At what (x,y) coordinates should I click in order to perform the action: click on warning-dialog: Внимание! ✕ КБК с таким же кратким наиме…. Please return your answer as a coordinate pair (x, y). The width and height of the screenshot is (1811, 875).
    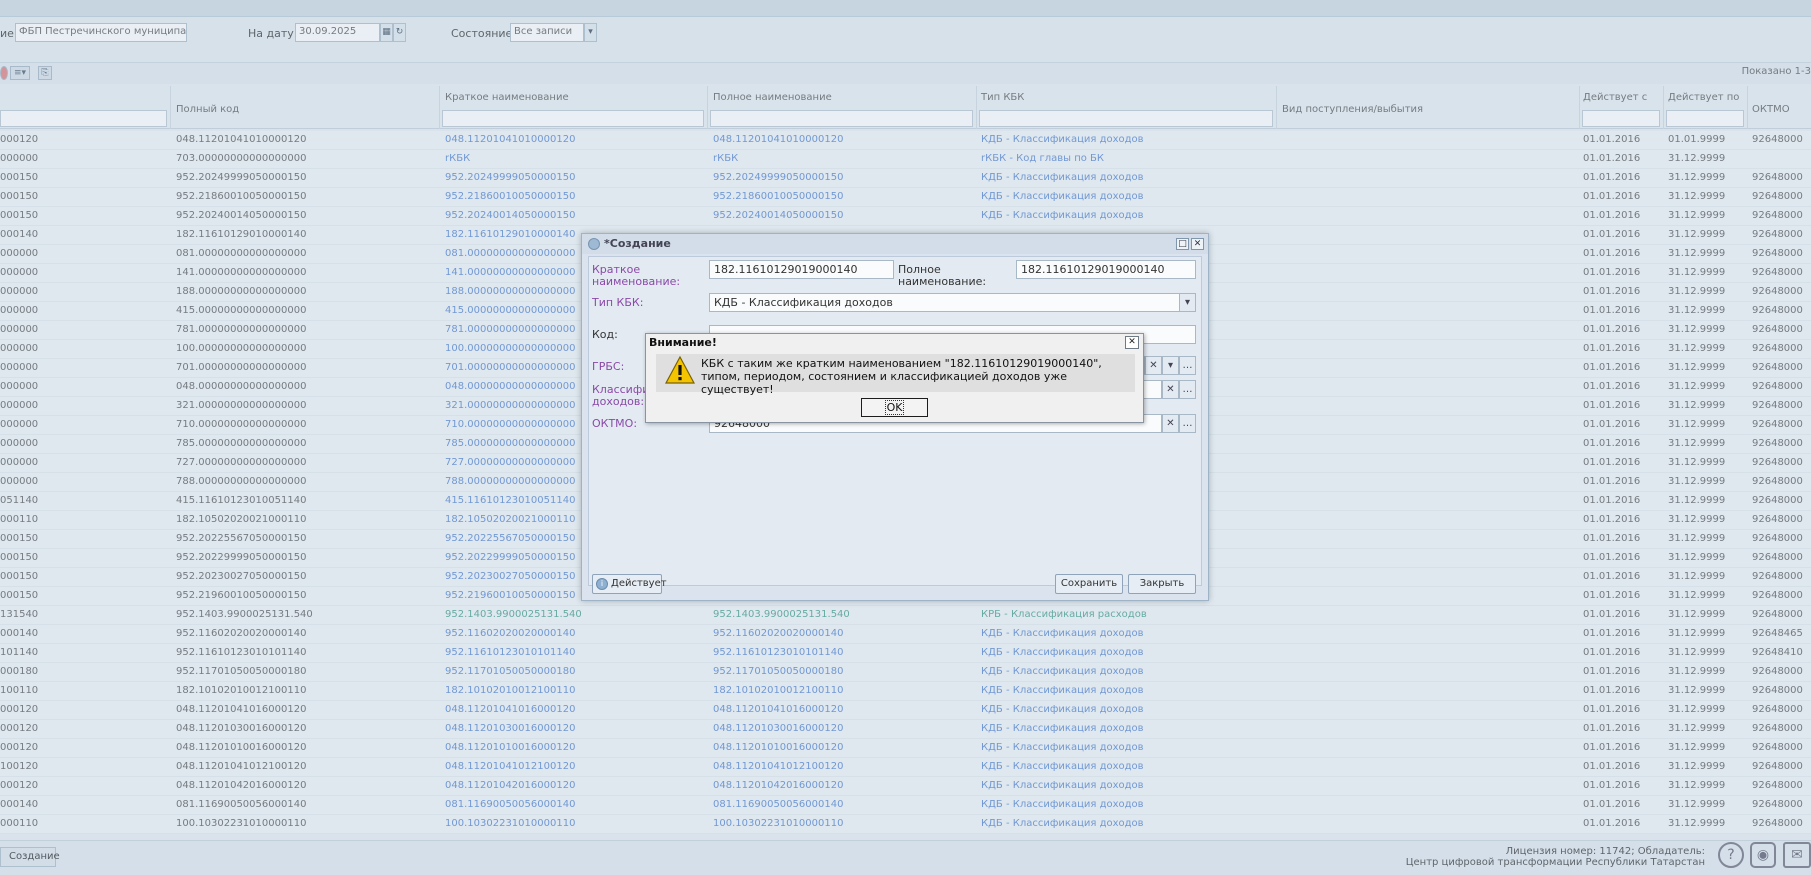
    Looking at the image, I should click on (894, 378).